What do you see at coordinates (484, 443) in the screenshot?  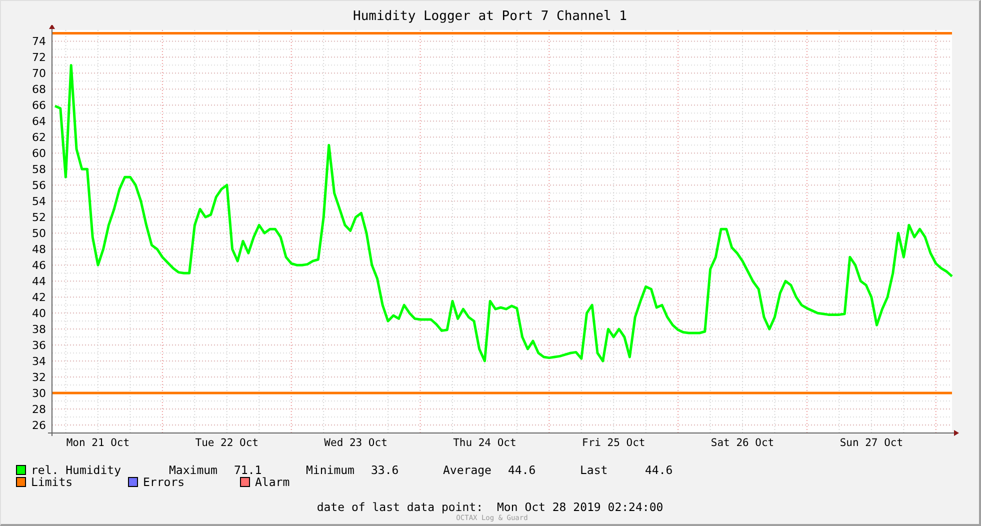 I see `x-axis-label: Thu 24 Oct` at bounding box center [484, 443].